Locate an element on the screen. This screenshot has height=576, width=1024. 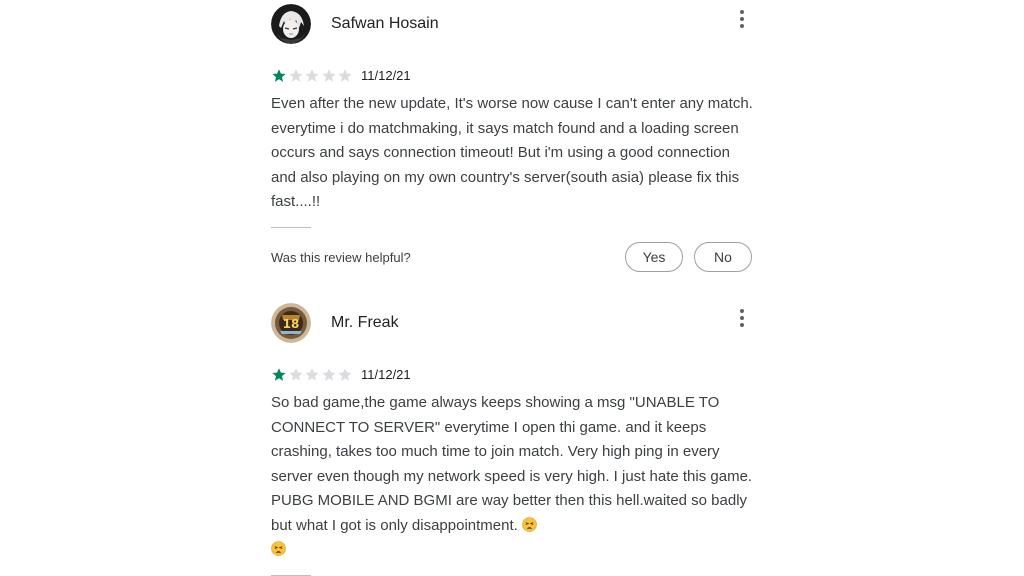
avatar-anime-icon is located at coordinates (291, 24).